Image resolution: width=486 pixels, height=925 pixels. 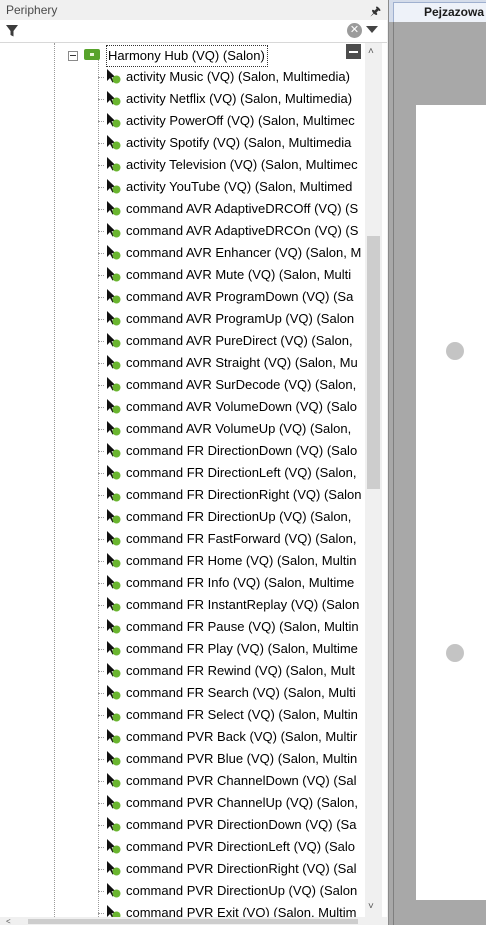 What do you see at coordinates (241, 472) in the screenshot?
I see `tree-item-label: command FR DirectionLeft (VQ) (Salon,` at bounding box center [241, 472].